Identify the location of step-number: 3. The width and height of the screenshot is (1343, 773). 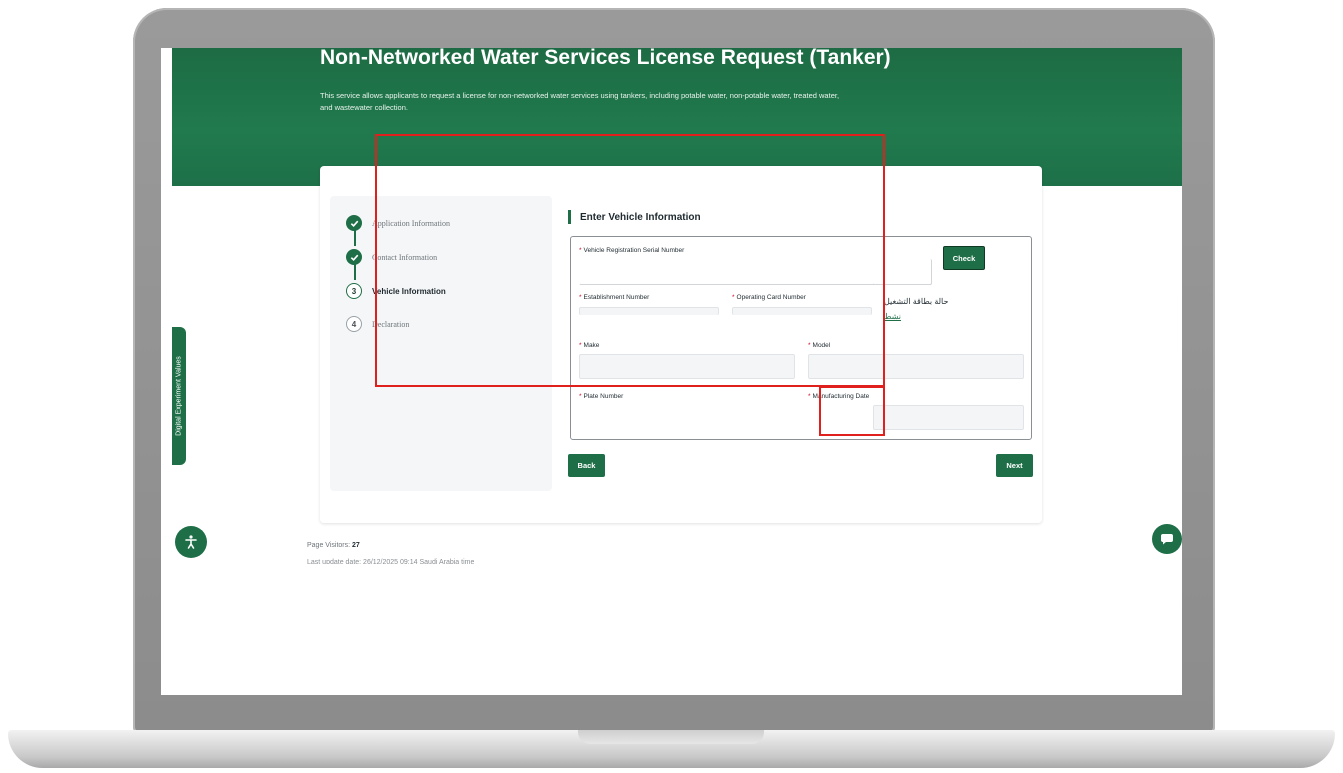
(354, 291).